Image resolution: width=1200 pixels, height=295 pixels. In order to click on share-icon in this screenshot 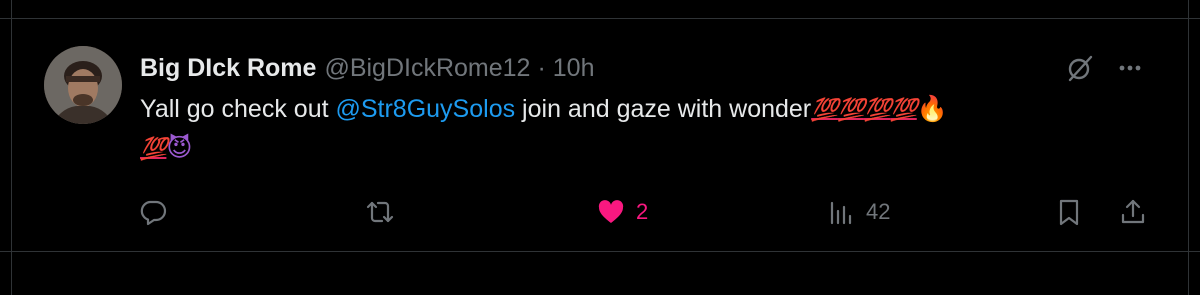, I will do `click(1133, 211)`.